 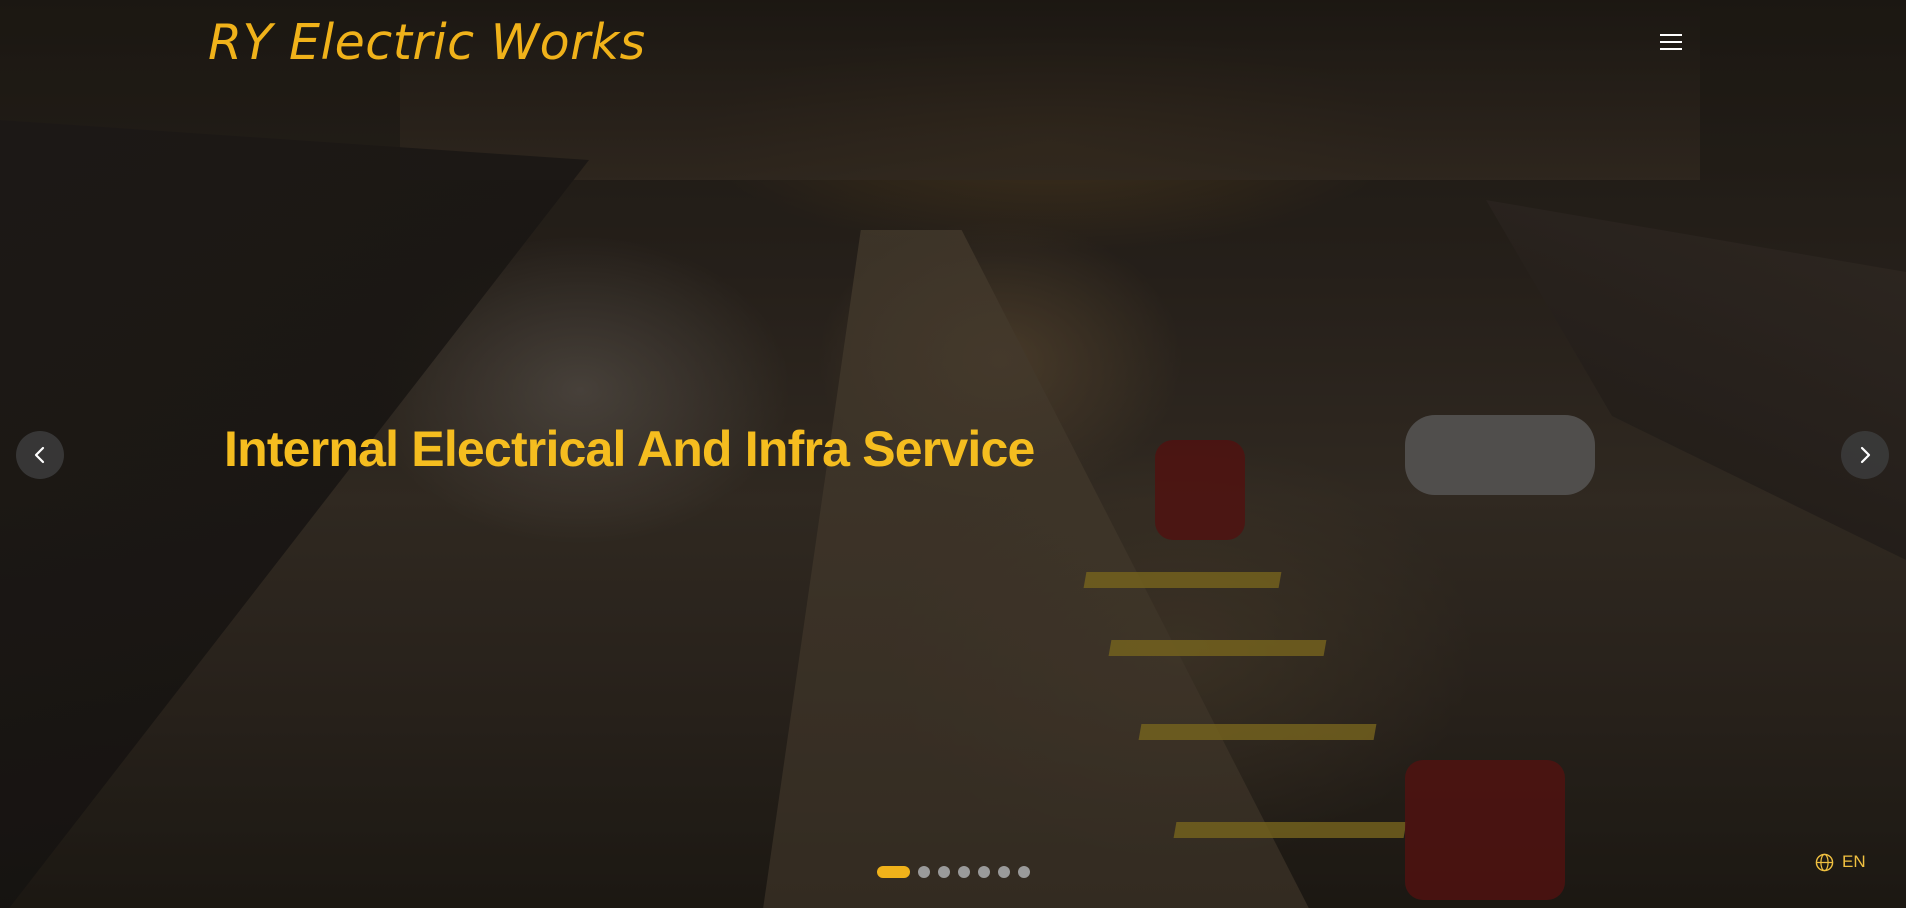 What do you see at coordinates (629, 449) in the screenshot?
I see `hero-headline: Internal Electrical And Infra Service` at bounding box center [629, 449].